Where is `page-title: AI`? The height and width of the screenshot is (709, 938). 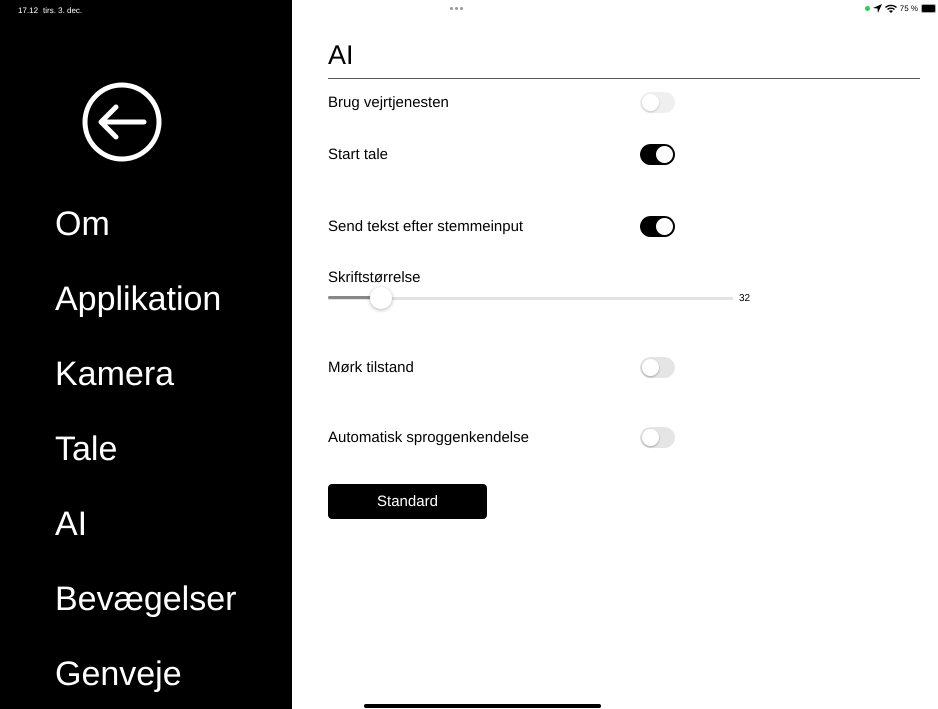
page-title: AI is located at coordinates (341, 55).